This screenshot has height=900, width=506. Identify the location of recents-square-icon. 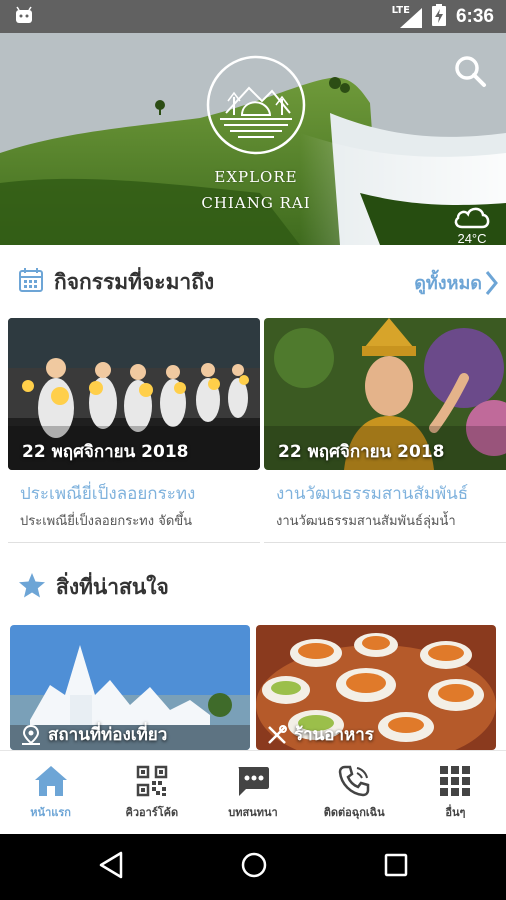
(396, 865).